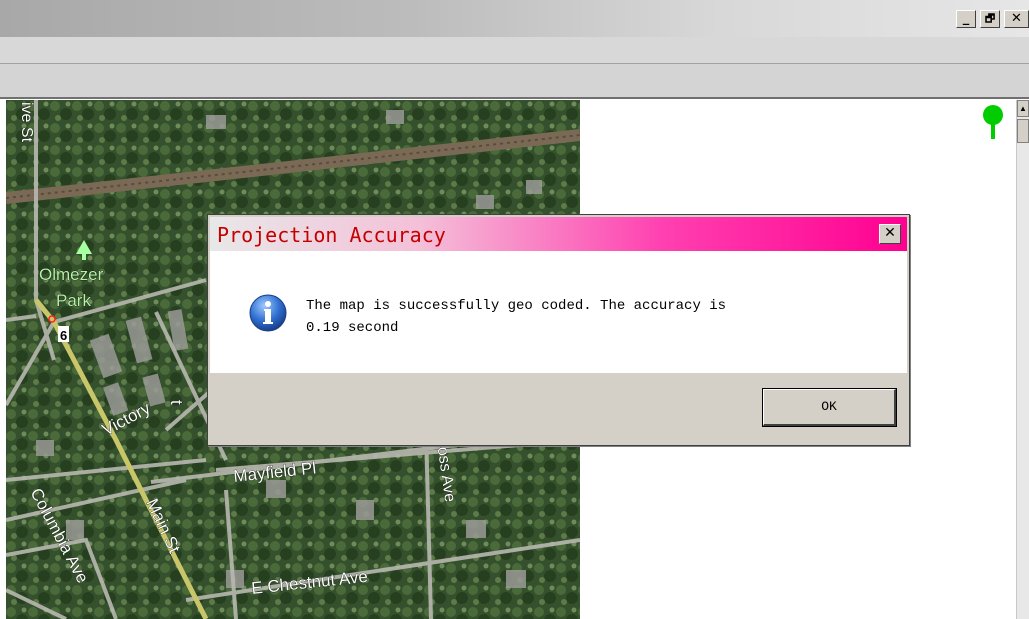  What do you see at coordinates (558, 234) in the screenshot?
I see `dialog-title-bar: Projection Accuracy ✕` at bounding box center [558, 234].